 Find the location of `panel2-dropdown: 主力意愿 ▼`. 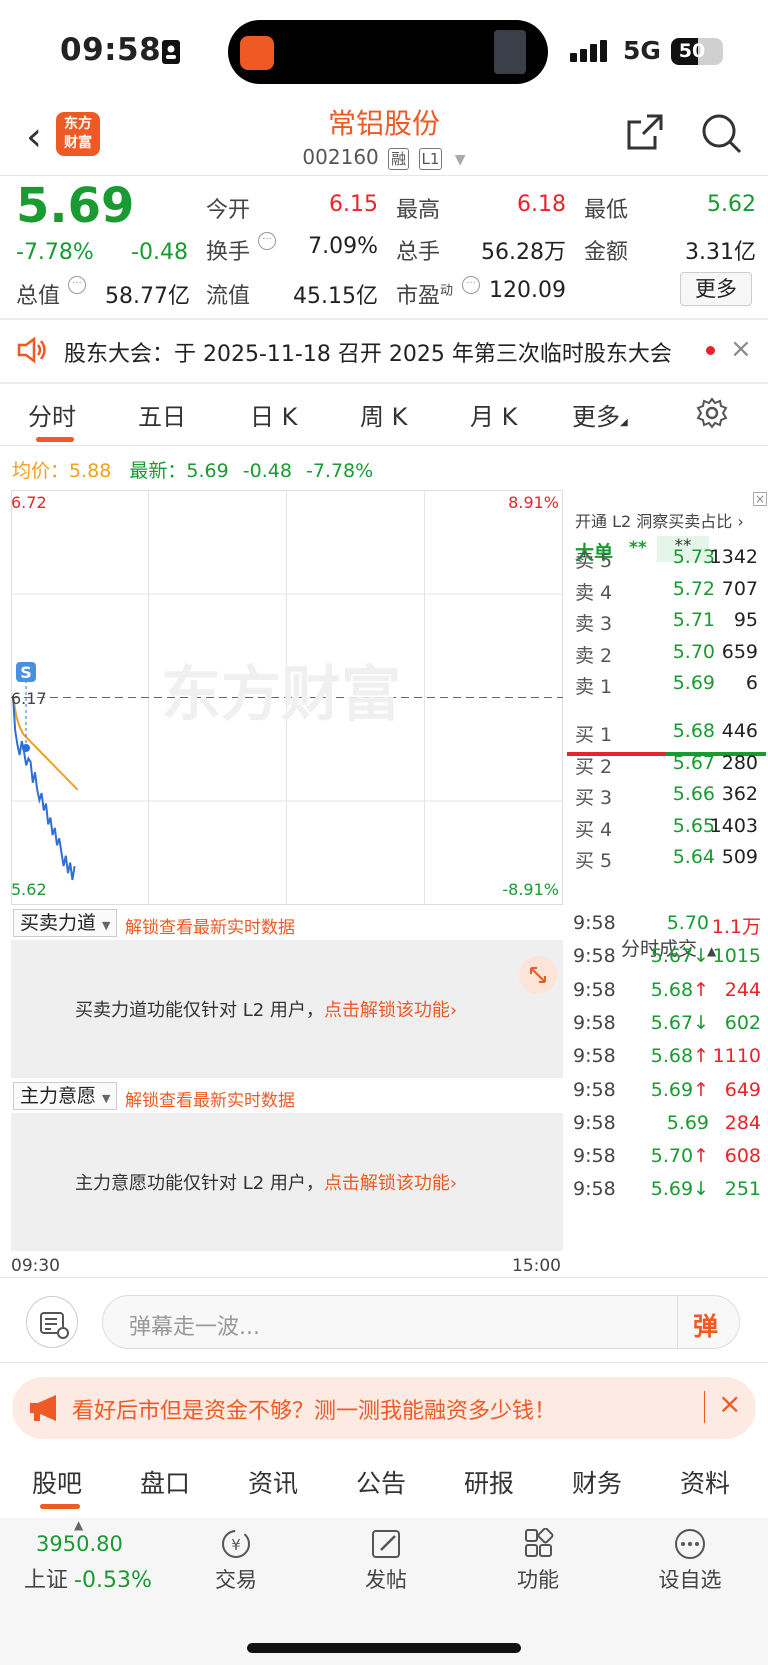

panel2-dropdown: 主力意愿 ▼ is located at coordinates (65, 1096).